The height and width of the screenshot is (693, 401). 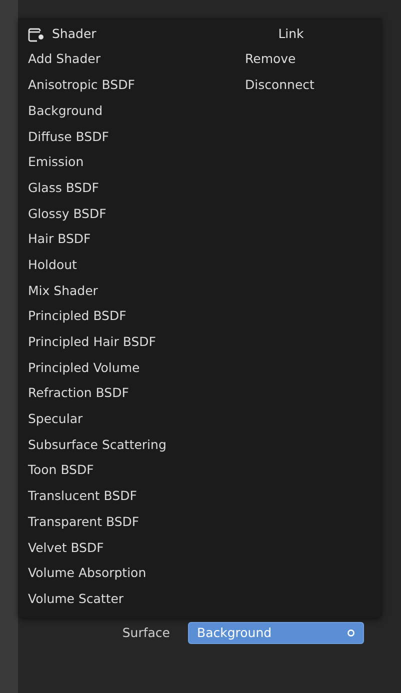 What do you see at coordinates (109, 291) in the screenshot?
I see `menu-item: Mix Shader` at bounding box center [109, 291].